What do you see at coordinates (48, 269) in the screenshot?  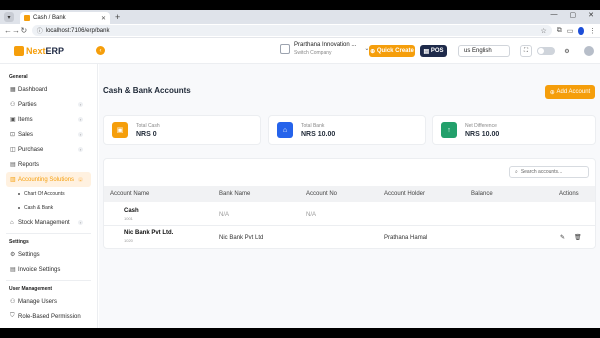 I see `sidebar-item-invoice-settings: ▤ Invoice Settings` at bounding box center [48, 269].